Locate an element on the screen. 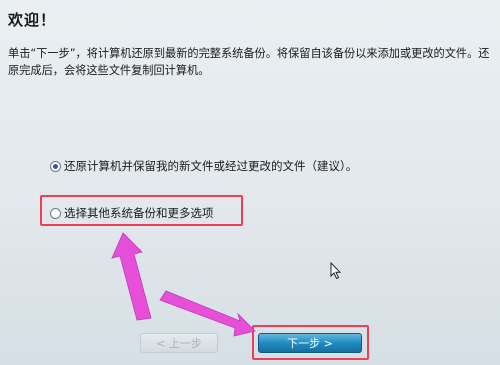 The width and height of the screenshot is (500, 365). arrow-right-icon is located at coordinates (207, 313).